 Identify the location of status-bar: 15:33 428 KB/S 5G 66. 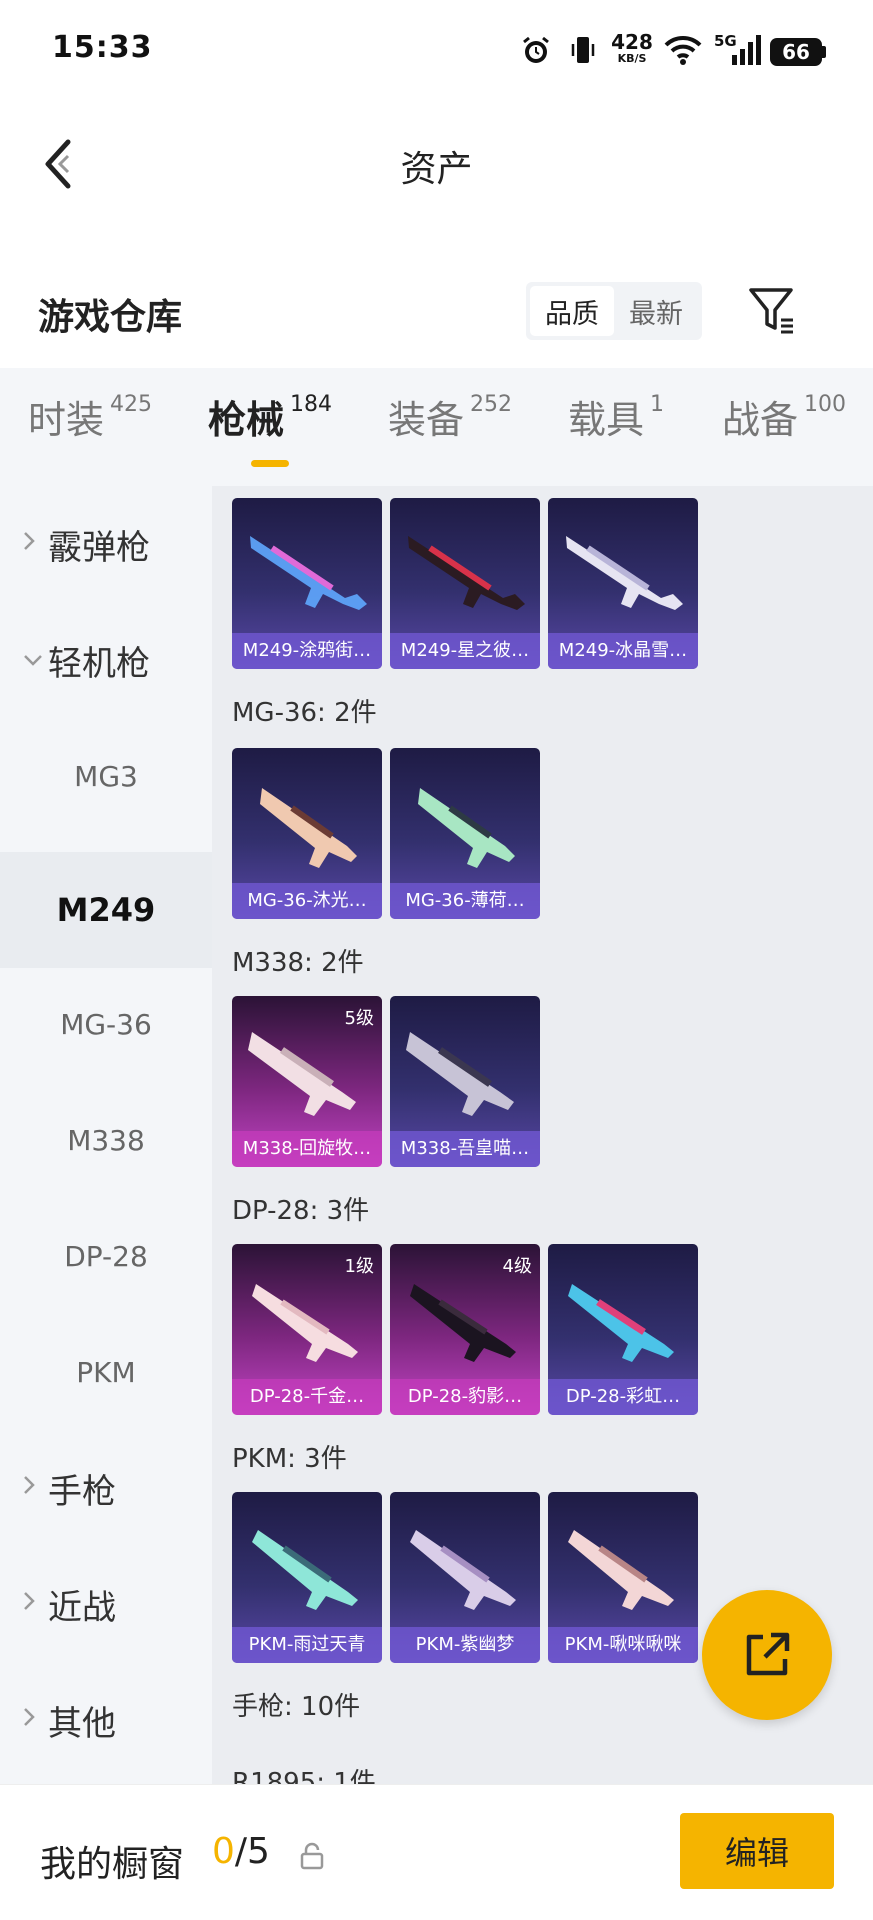
(436, 50).